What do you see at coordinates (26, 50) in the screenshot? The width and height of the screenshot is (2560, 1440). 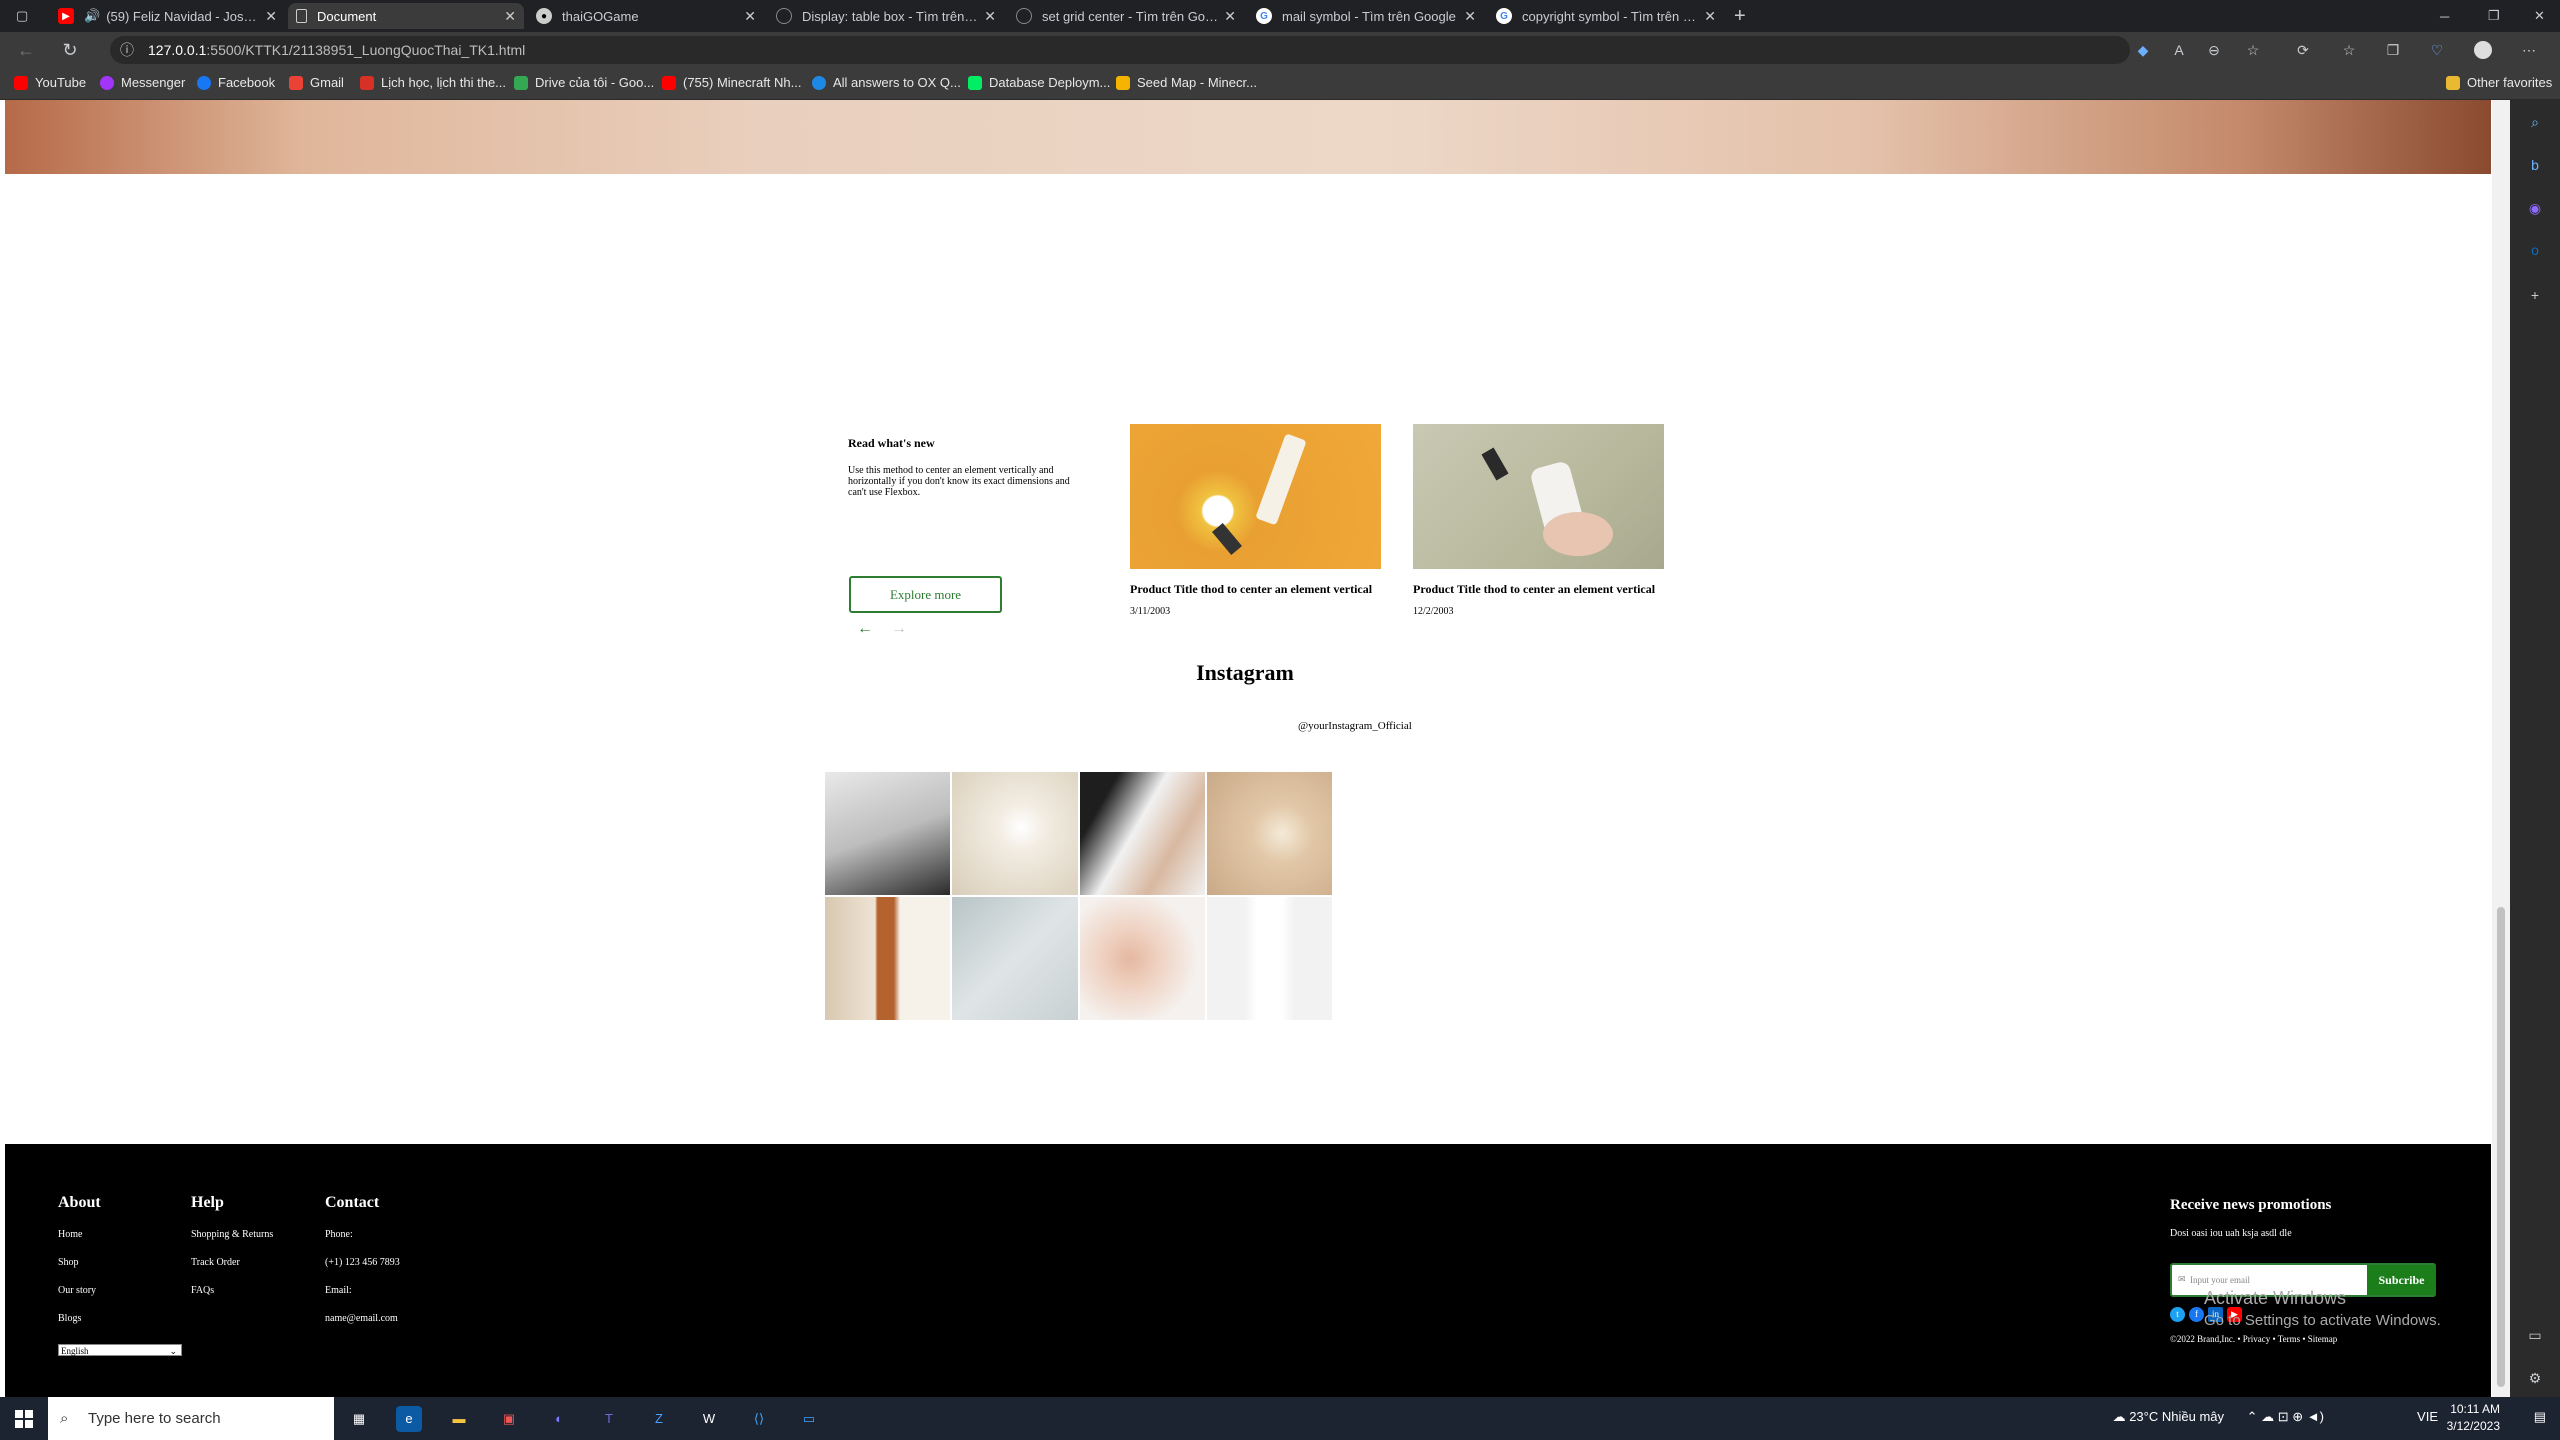 I see `back-icon: ←` at bounding box center [26, 50].